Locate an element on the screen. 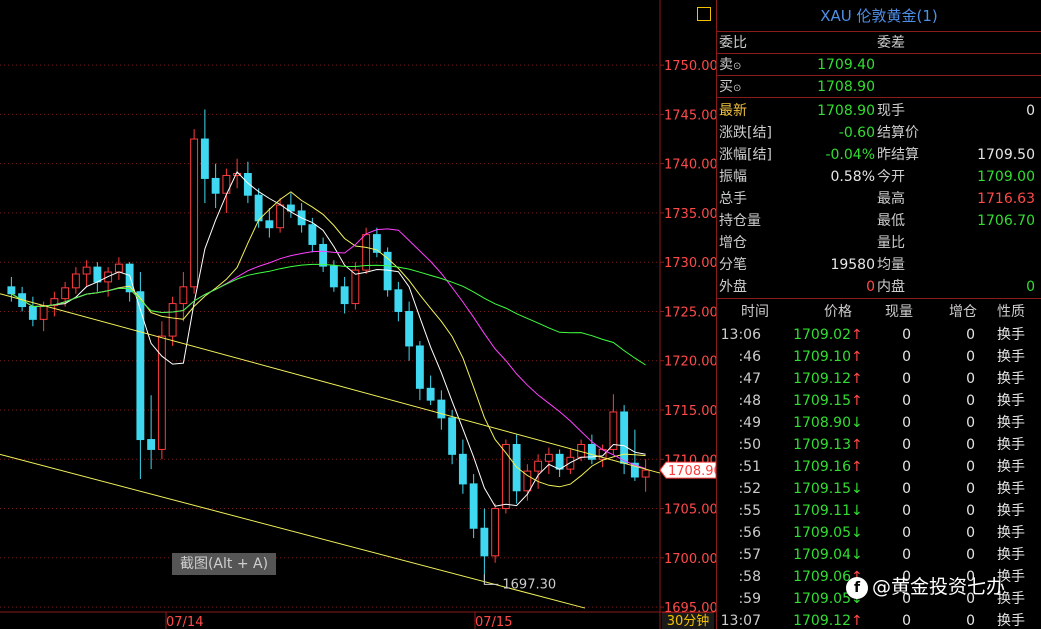 The width and height of the screenshot is (1041, 629). trade-price: 1709.10 is located at coordinates (822, 357).